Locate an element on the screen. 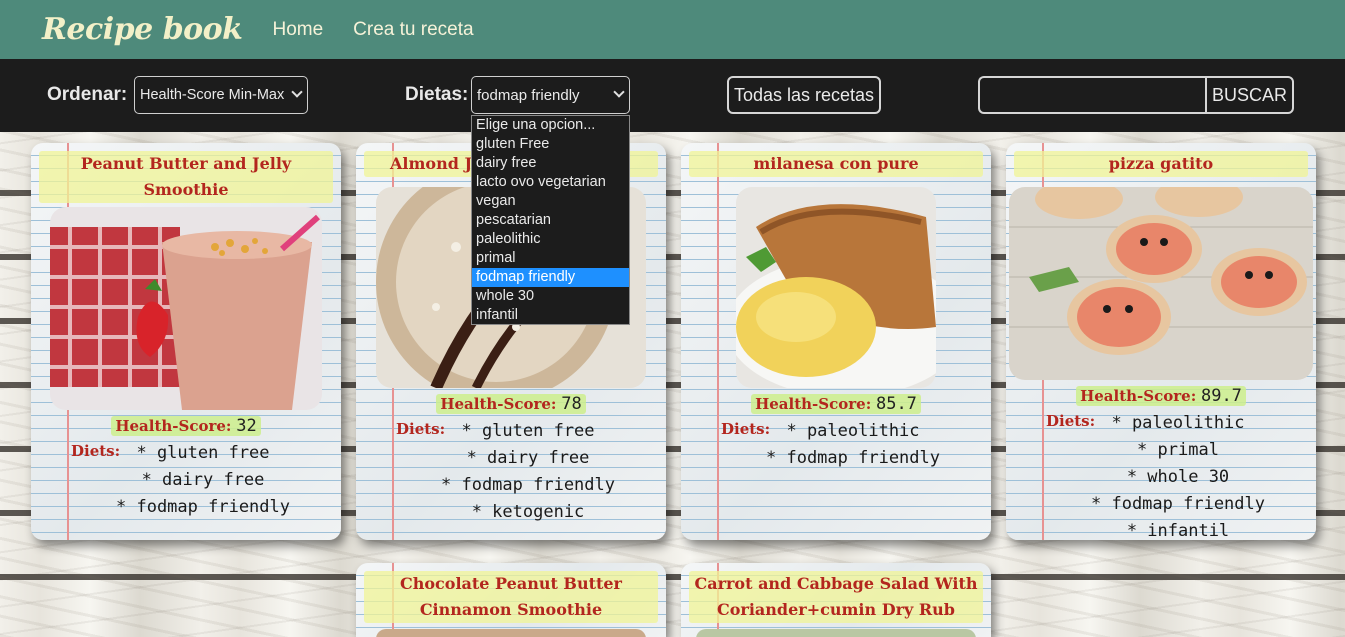 The height and width of the screenshot is (637, 1345). chocolate-smoothie-photo is located at coordinates (511, 633).